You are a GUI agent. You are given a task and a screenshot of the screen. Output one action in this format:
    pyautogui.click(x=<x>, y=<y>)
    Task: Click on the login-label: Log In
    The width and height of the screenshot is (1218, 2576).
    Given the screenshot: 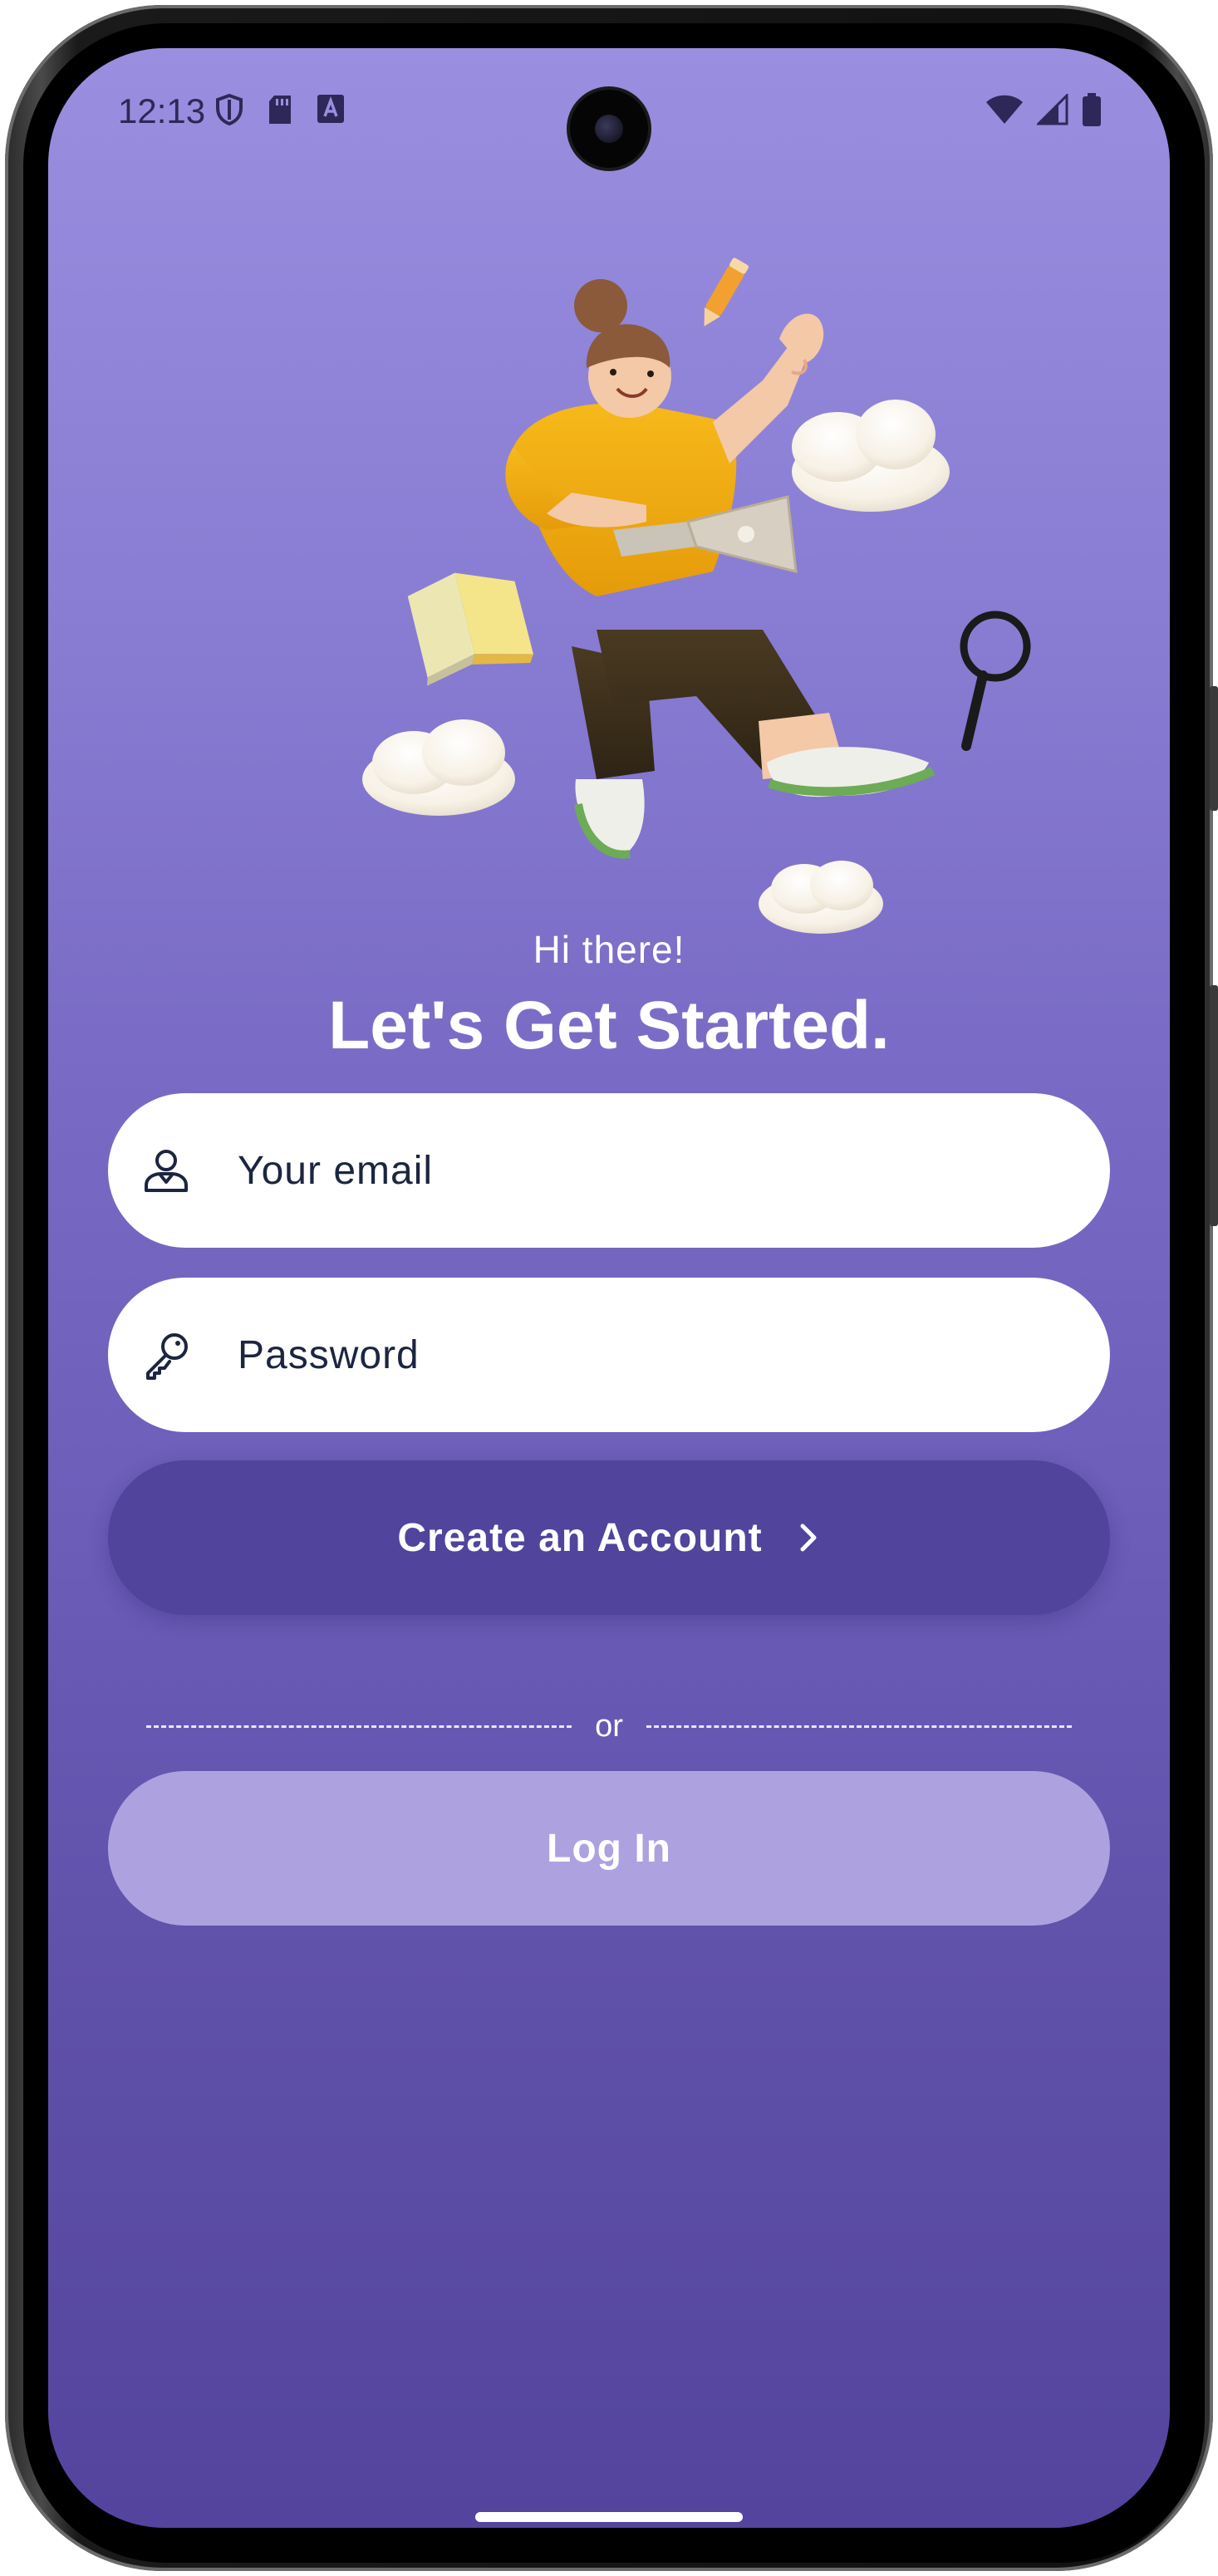 What is the action you would take?
    pyautogui.click(x=609, y=1848)
    